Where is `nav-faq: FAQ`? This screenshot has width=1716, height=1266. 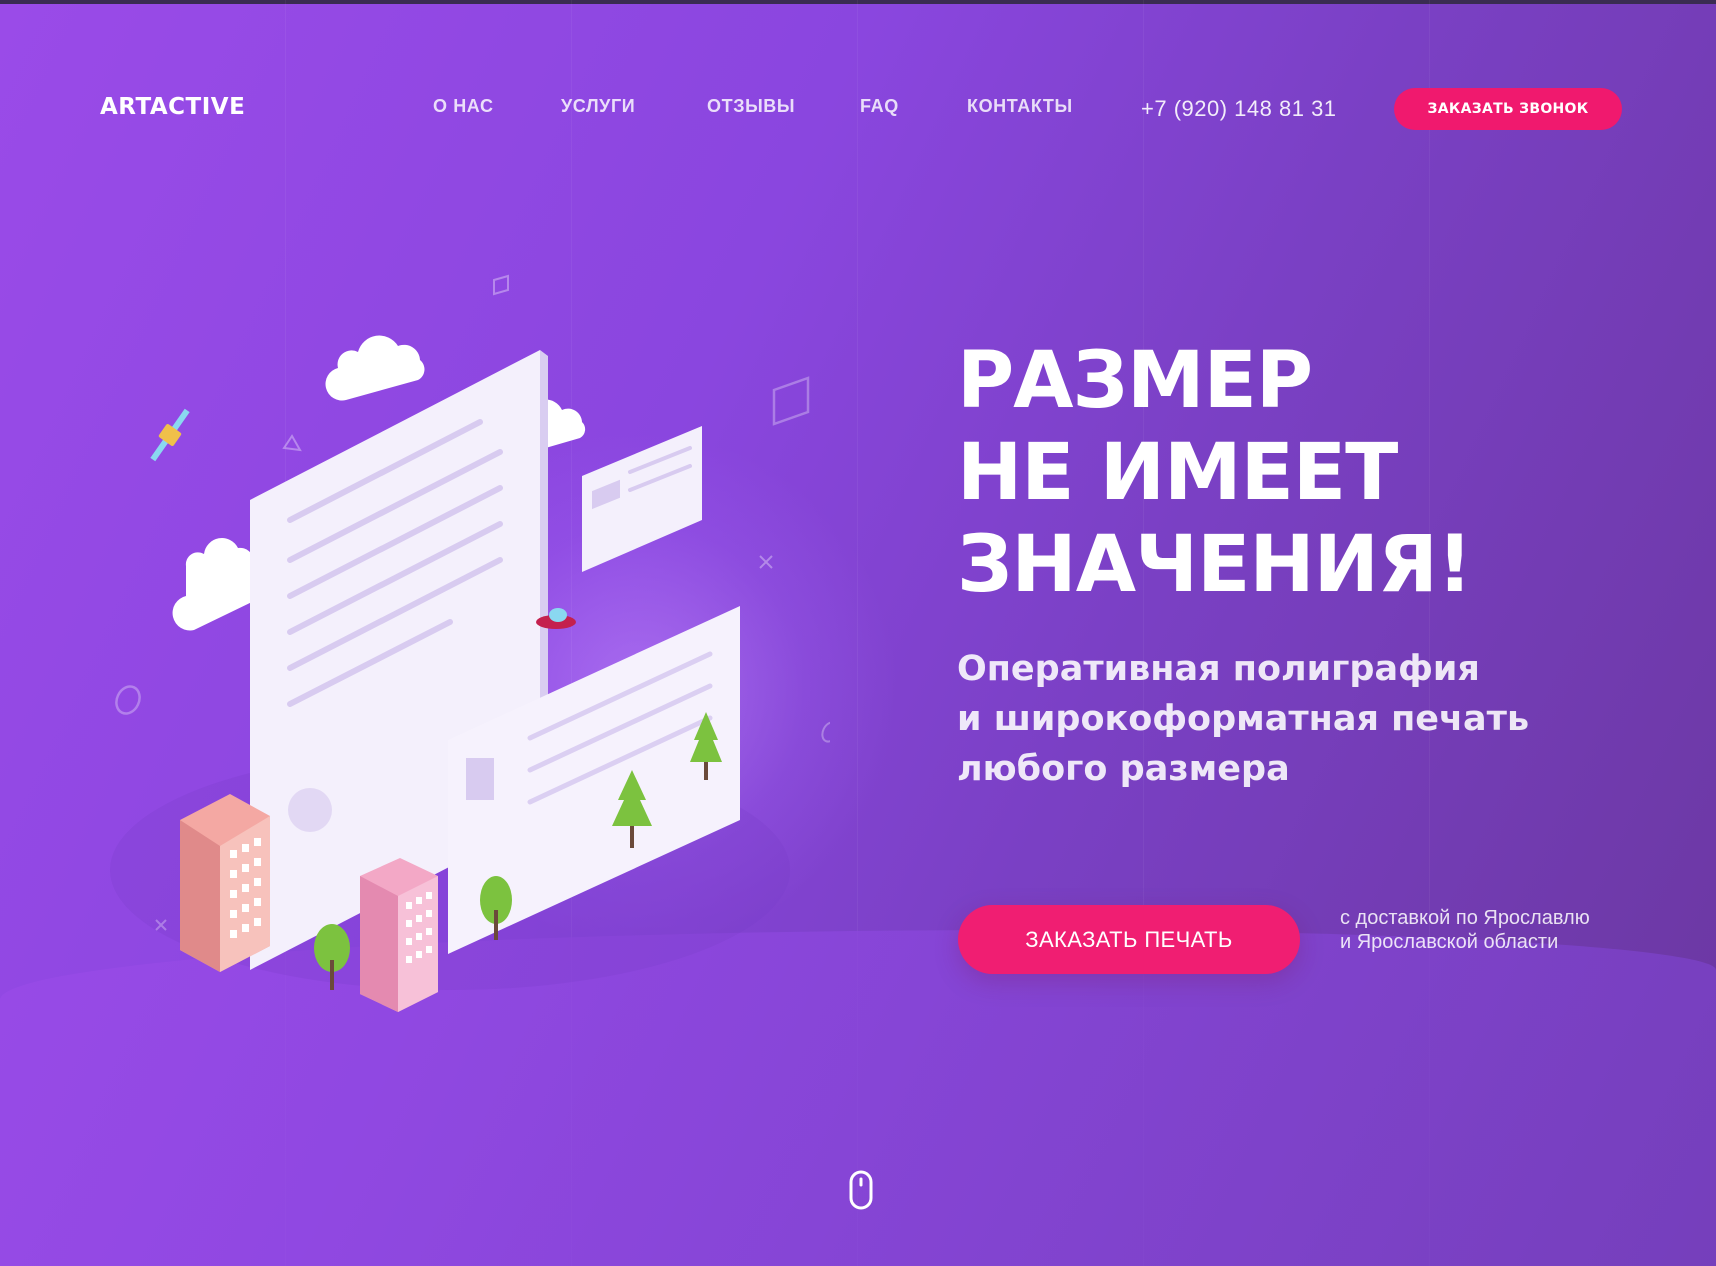 nav-faq: FAQ is located at coordinates (879, 106).